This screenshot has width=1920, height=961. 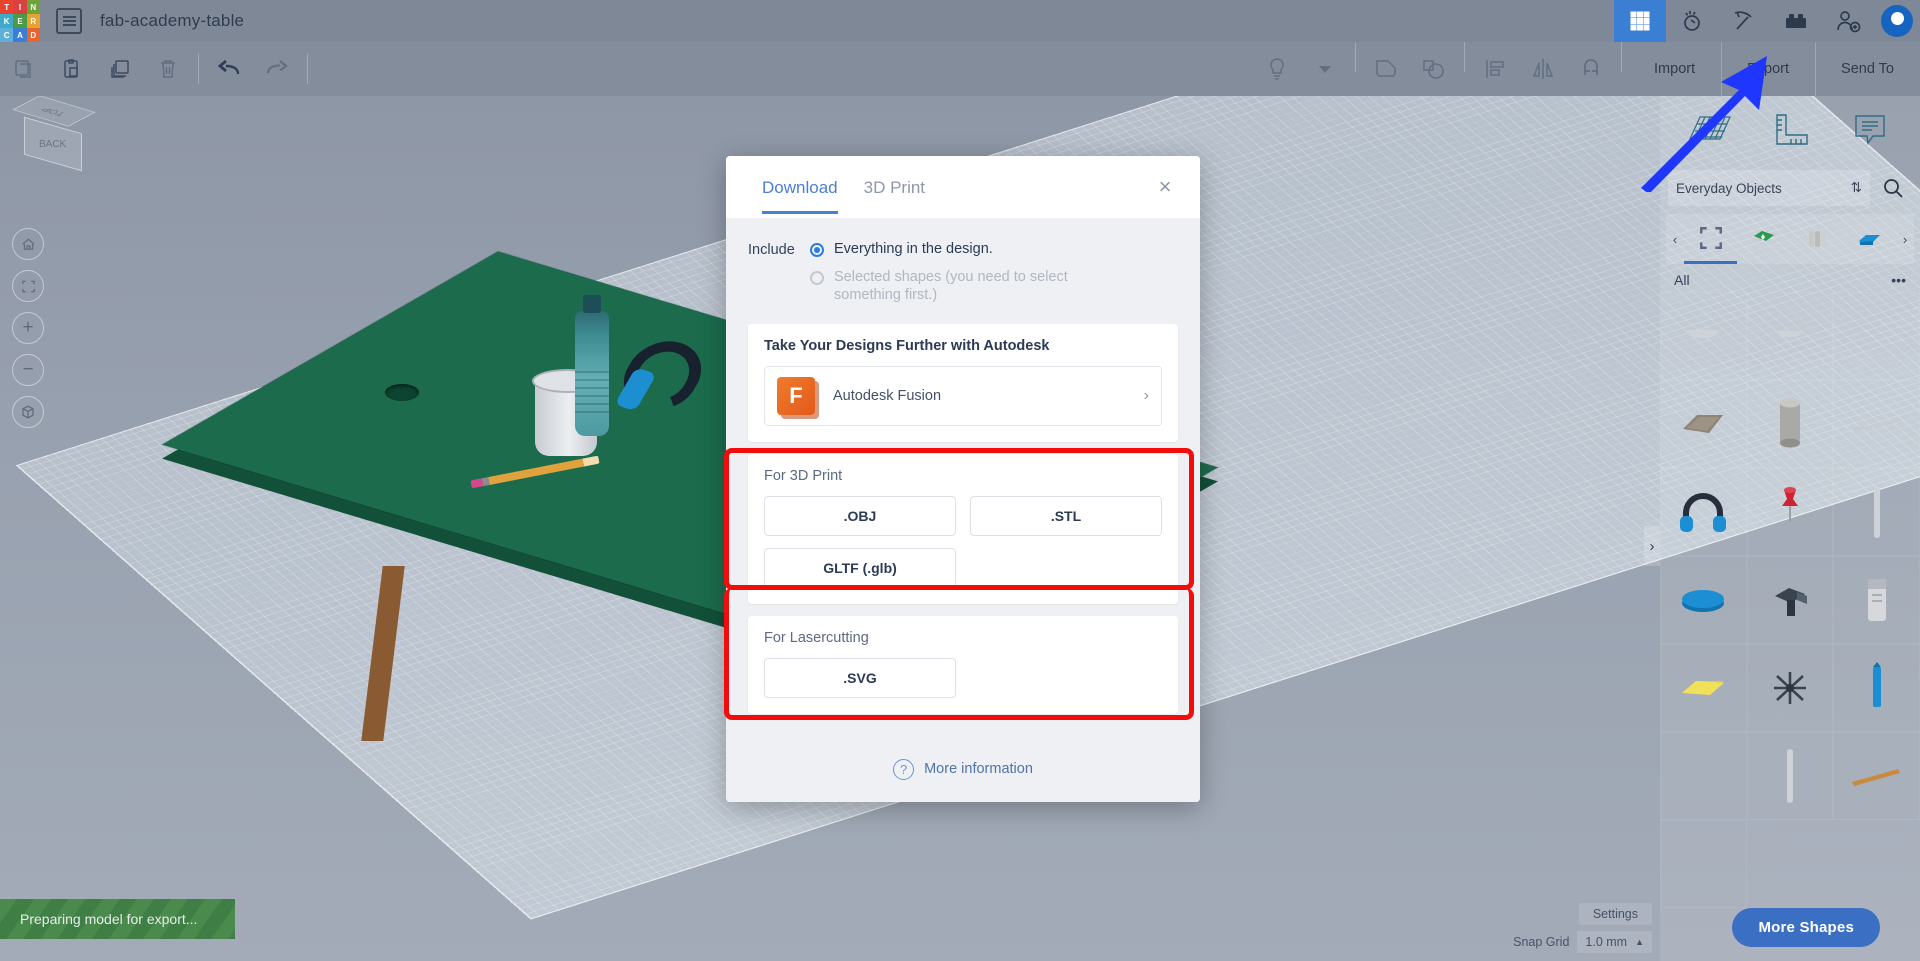 What do you see at coordinates (1816, 239) in the screenshot?
I see `connectors-category` at bounding box center [1816, 239].